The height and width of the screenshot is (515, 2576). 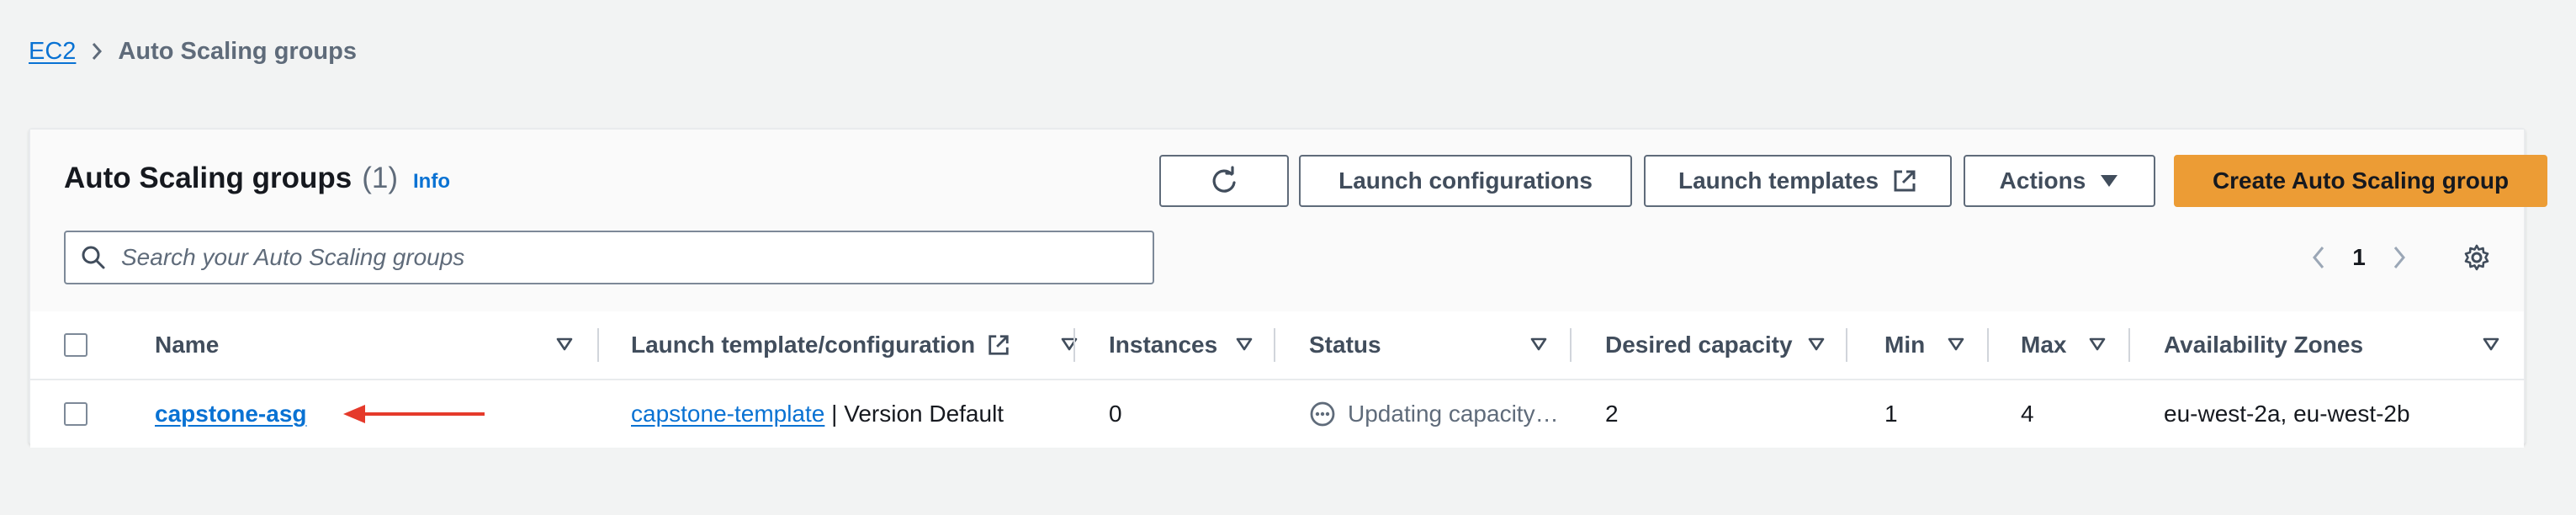 What do you see at coordinates (1779, 181) in the screenshot?
I see `launch-templates-label: Launch templates` at bounding box center [1779, 181].